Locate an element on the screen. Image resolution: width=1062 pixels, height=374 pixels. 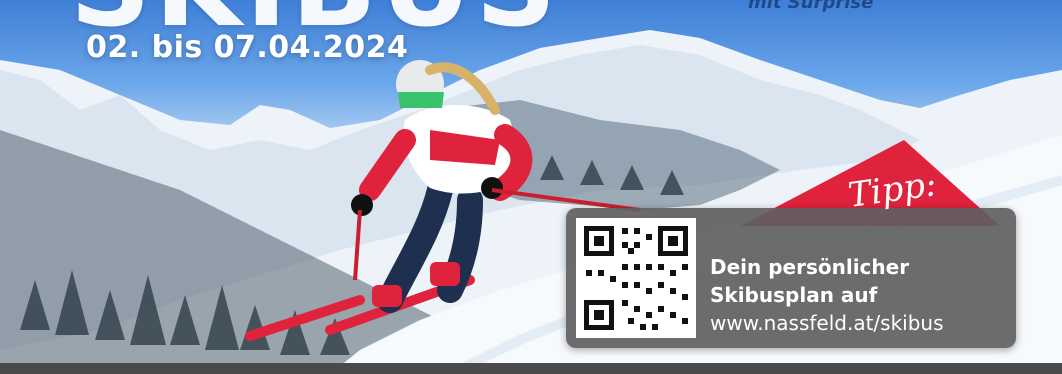
tip-line-2: Skibusplan auf is located at coordinates (794, 295).